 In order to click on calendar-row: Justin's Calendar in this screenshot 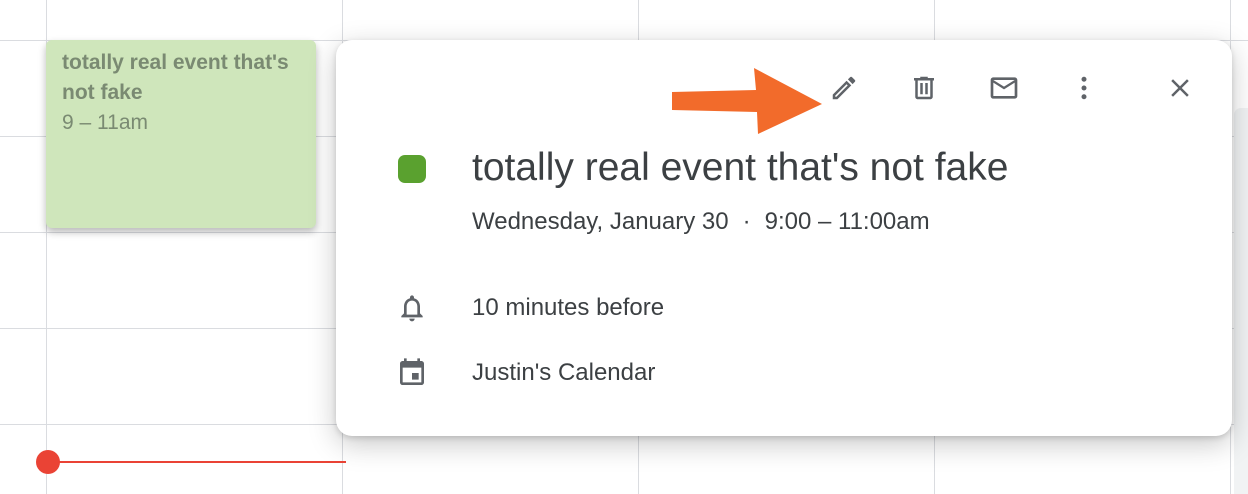, I will do `click(524, 373)`.